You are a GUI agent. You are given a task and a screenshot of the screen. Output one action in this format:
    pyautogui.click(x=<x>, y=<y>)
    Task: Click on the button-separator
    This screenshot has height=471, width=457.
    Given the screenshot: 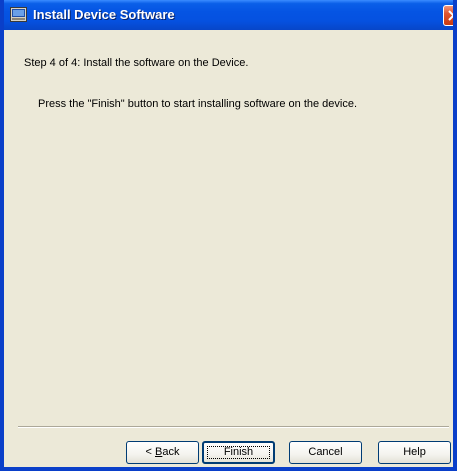 What is the action you would take?
    pyautogui.click(x=233, y=427)
    